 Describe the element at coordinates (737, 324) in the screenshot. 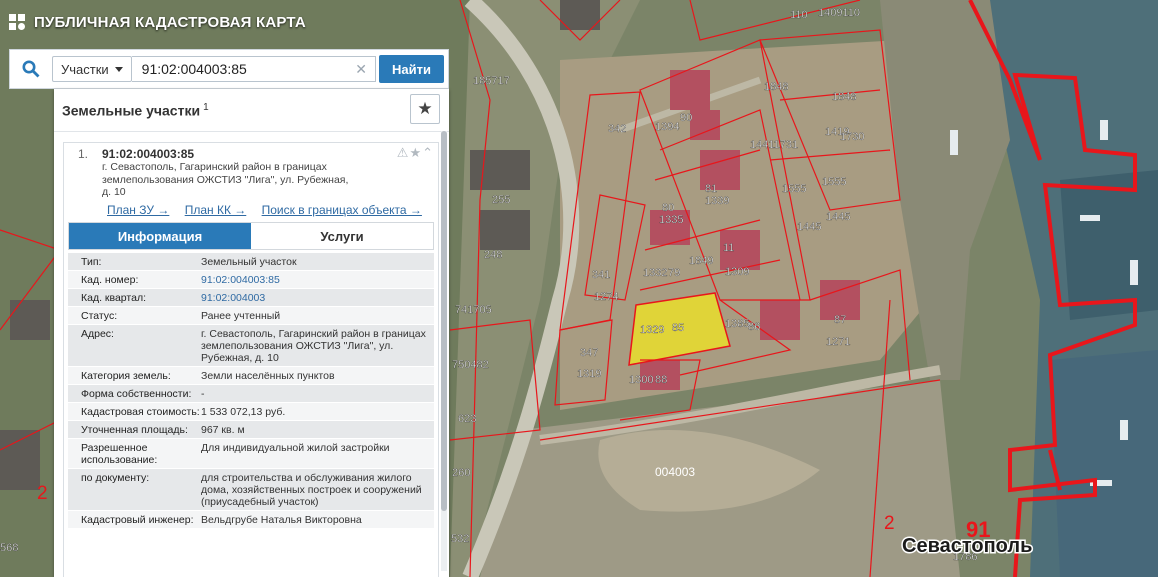

I see `parcel-label: 1385` at that location.